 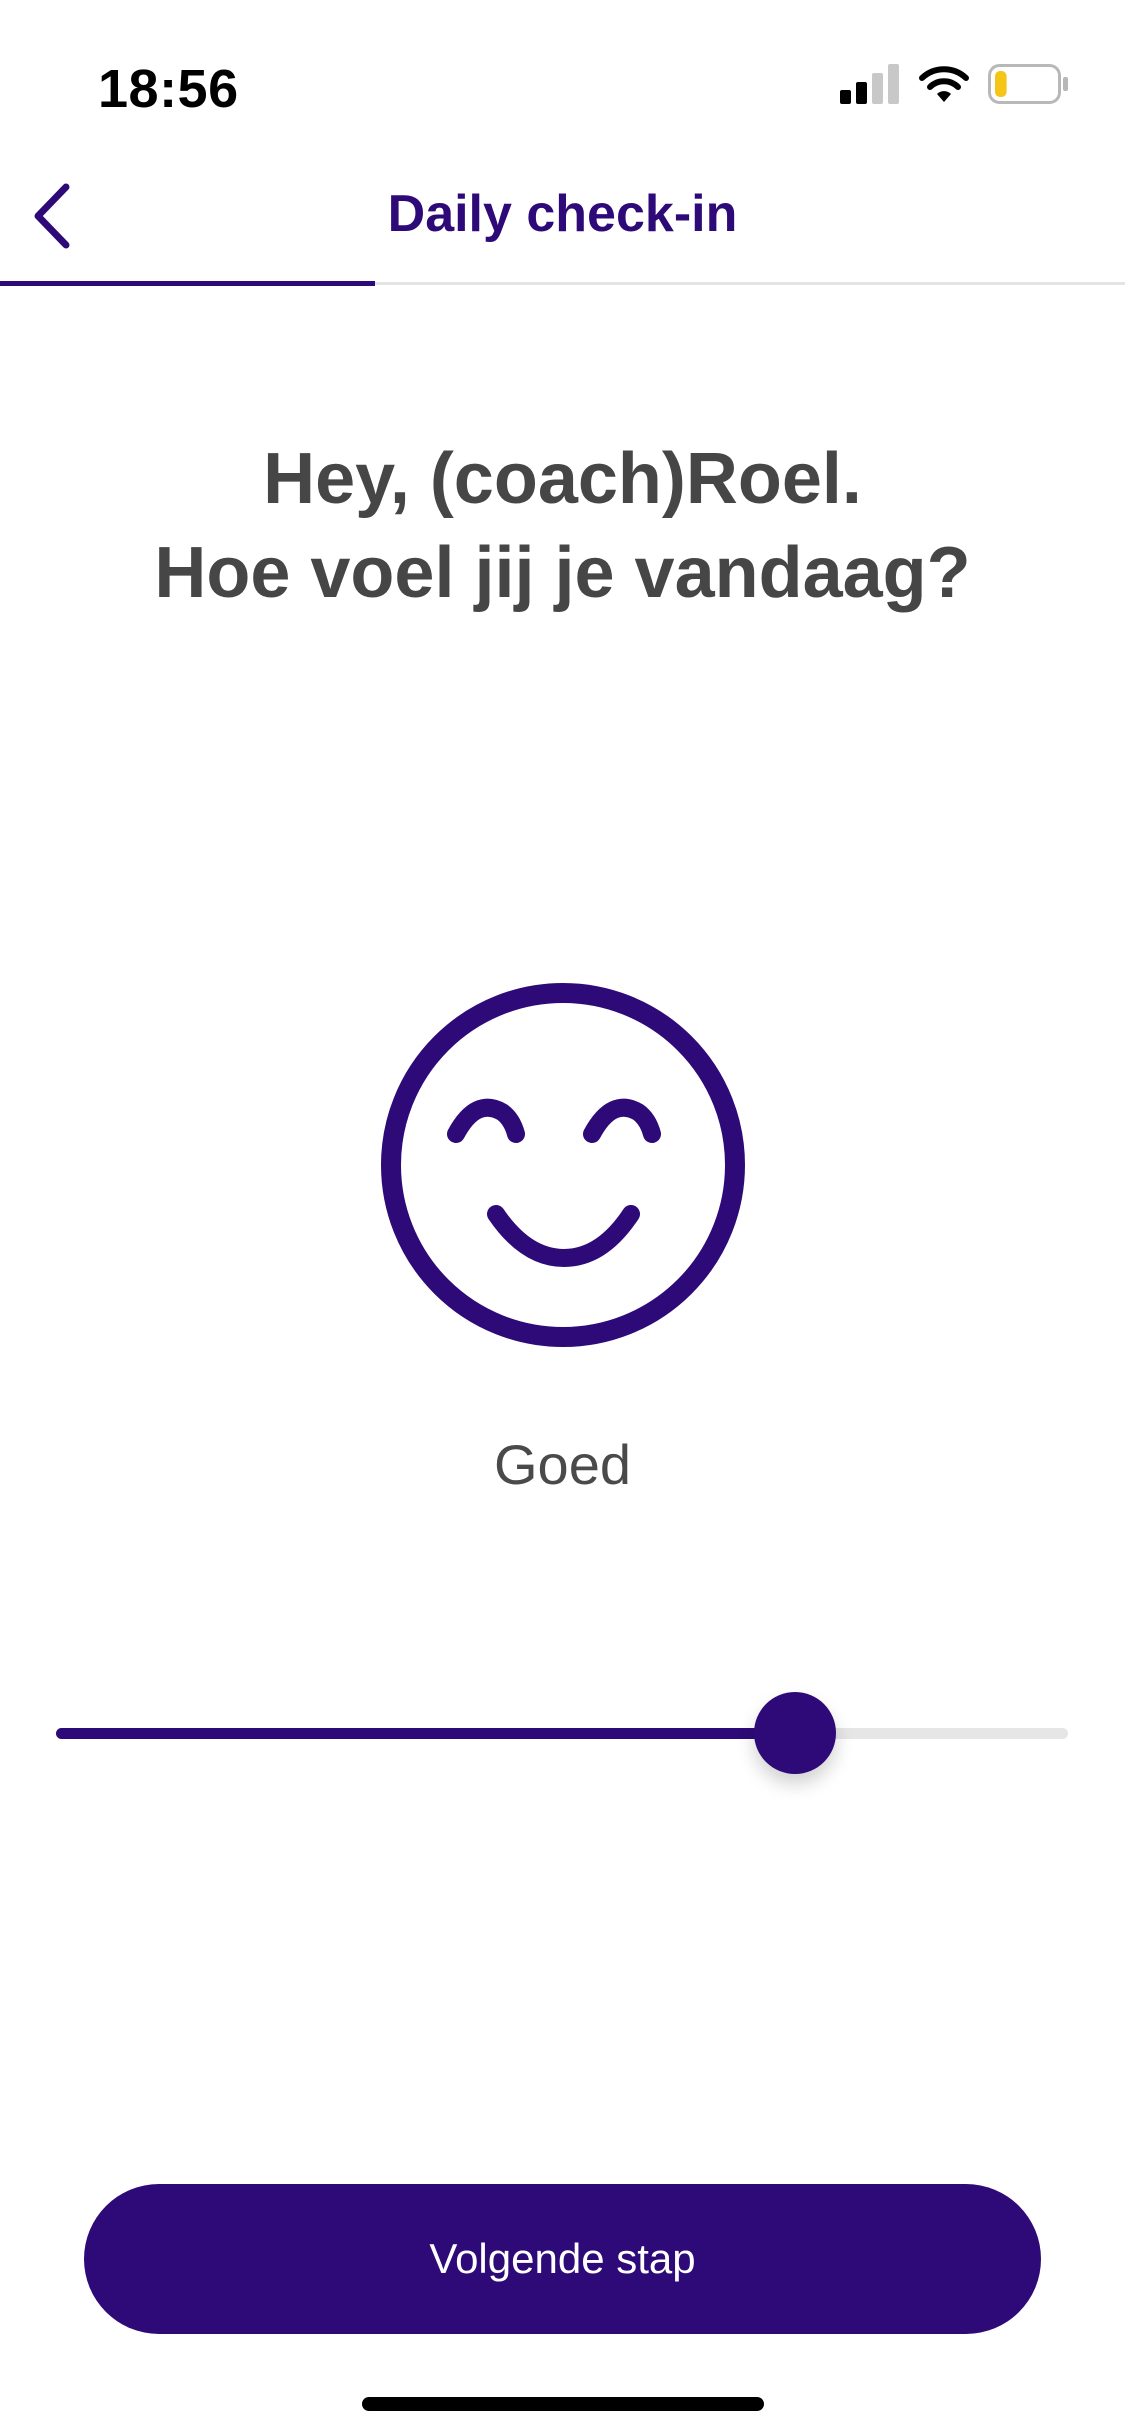 I want to click on page-title: Daily check-in, so click(x=562, y=214).